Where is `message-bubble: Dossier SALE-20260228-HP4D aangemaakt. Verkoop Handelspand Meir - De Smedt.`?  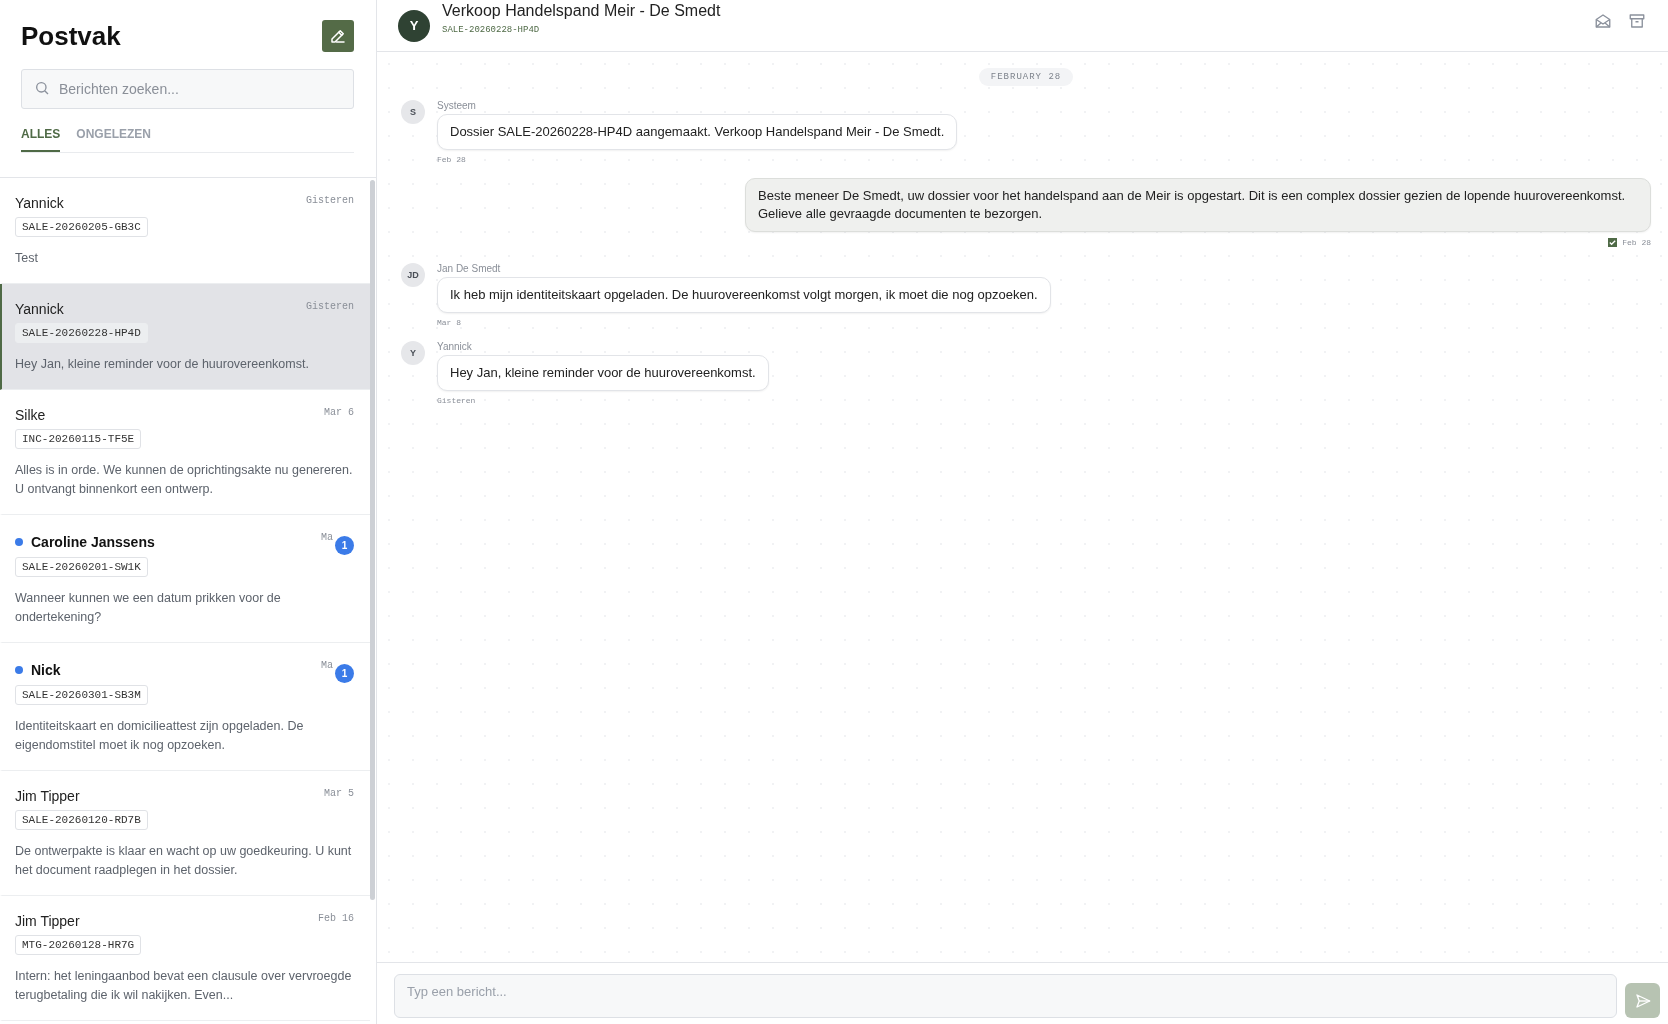 message-bubble: Dossier SALE-20260228-HP4D aangemaakt. Verkoop Handelspand Meir - De Smedt. is located at coordinates (697, 132).